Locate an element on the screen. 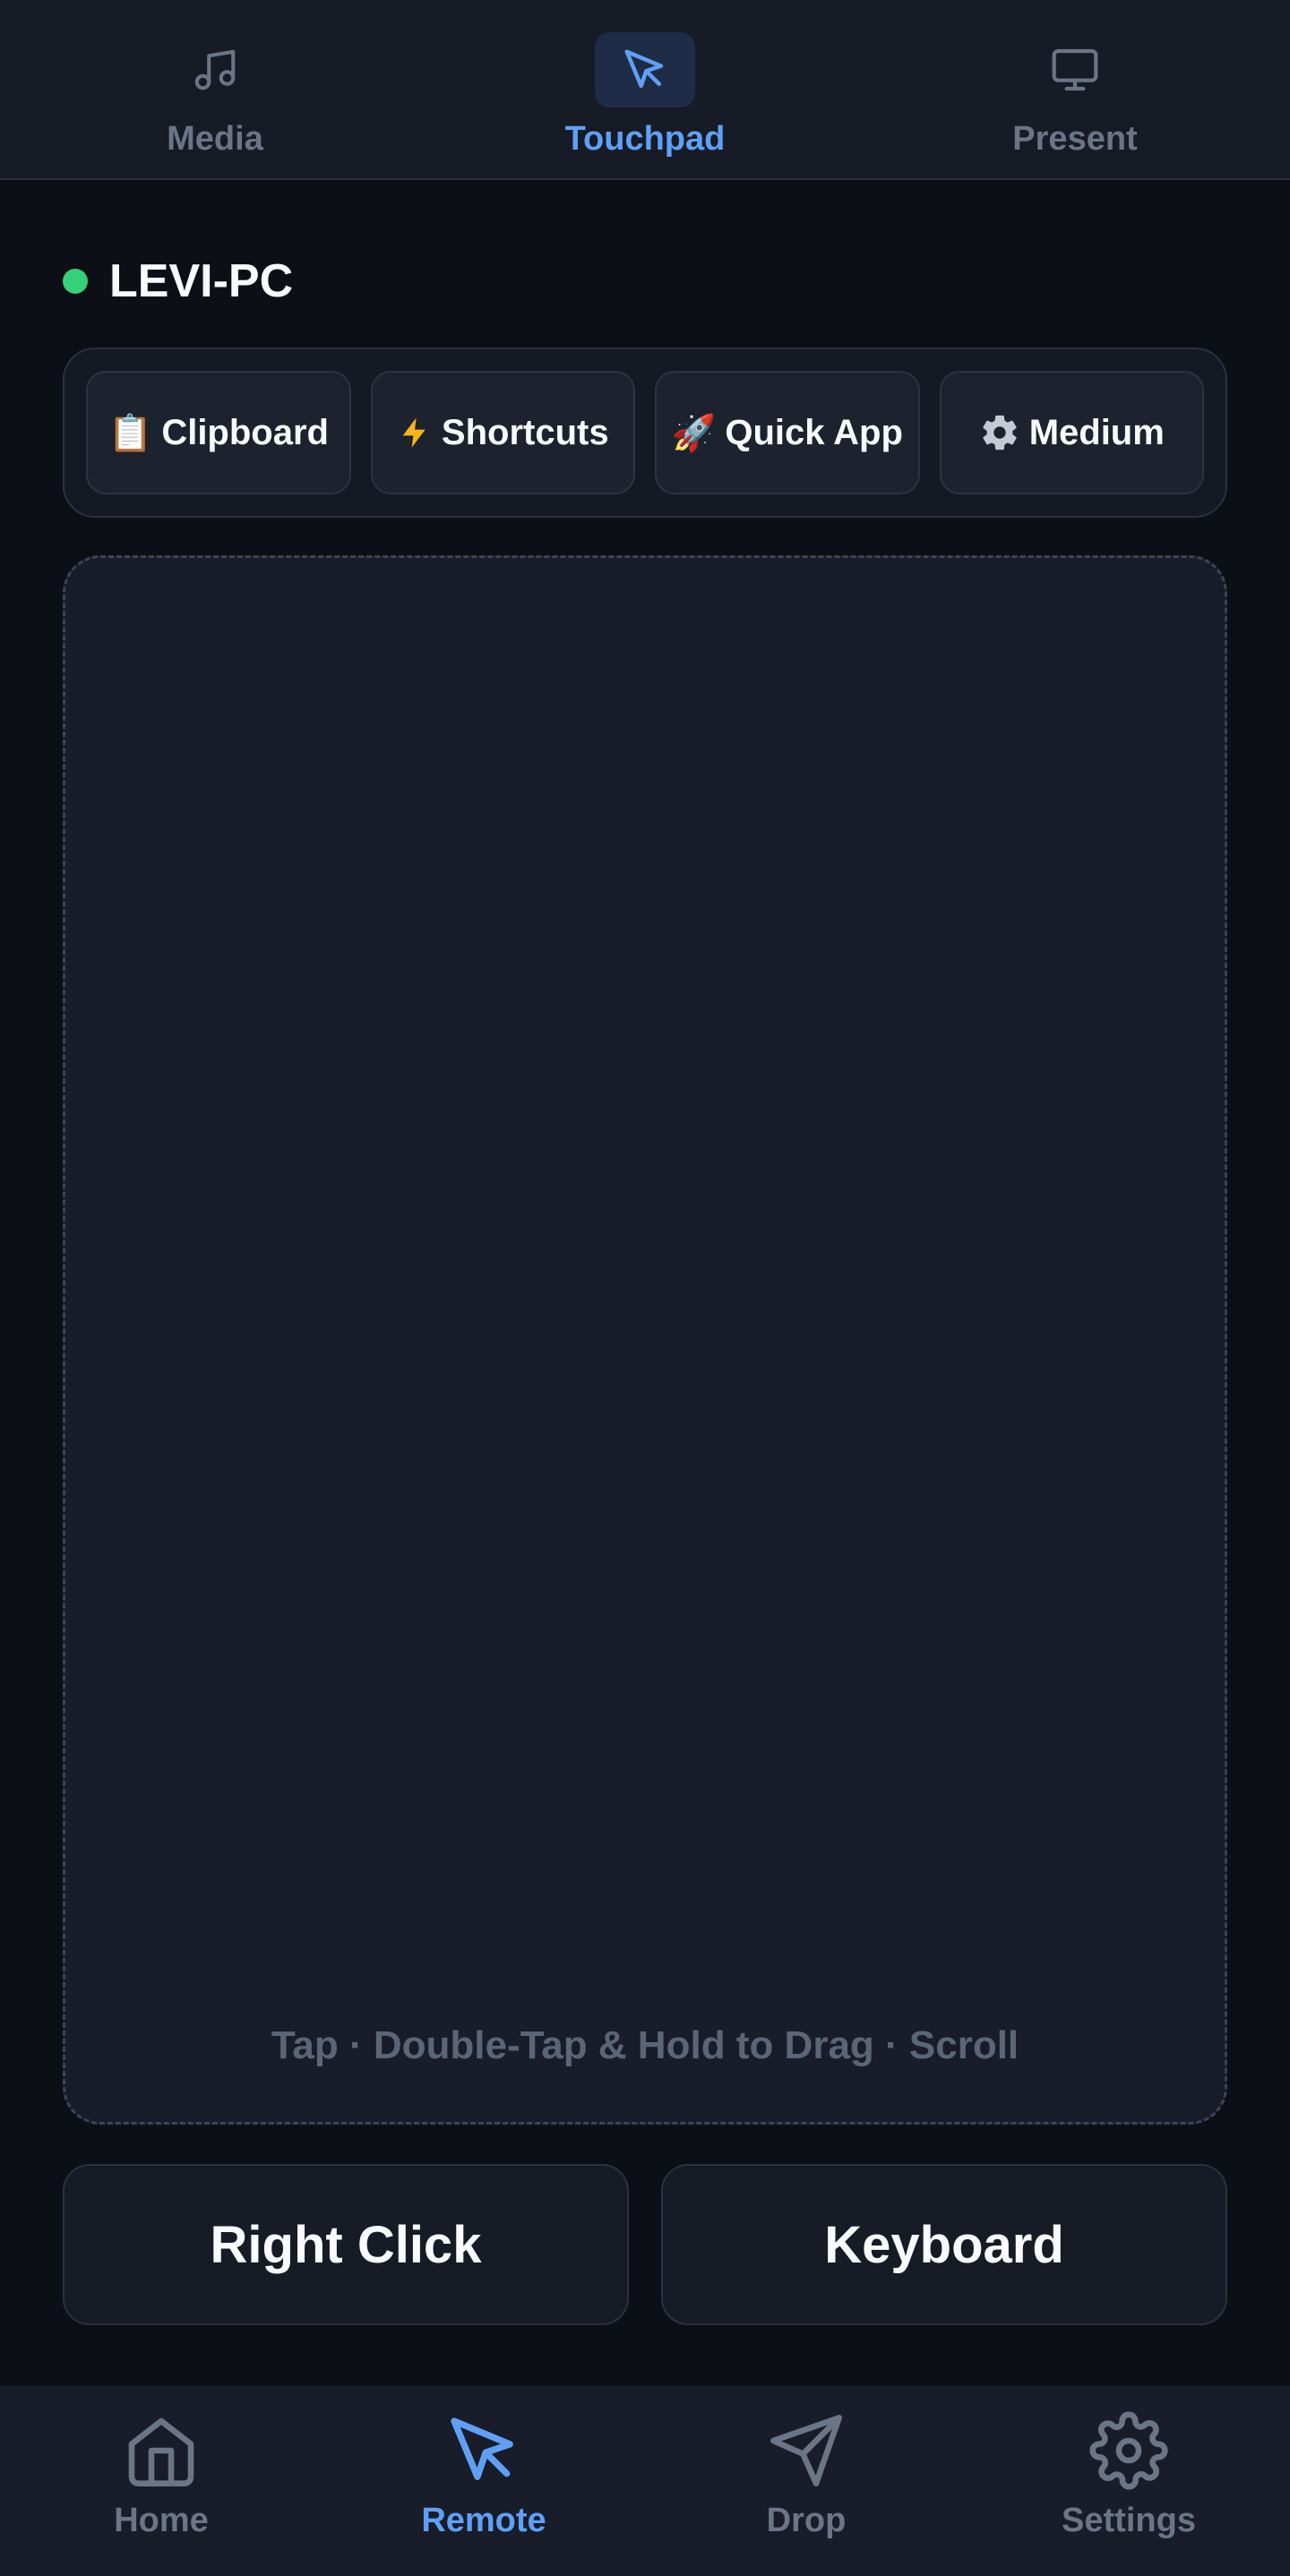 This screenshot has height=2576, width=1290. settings-icon is located at coordinates (1128, 2452).